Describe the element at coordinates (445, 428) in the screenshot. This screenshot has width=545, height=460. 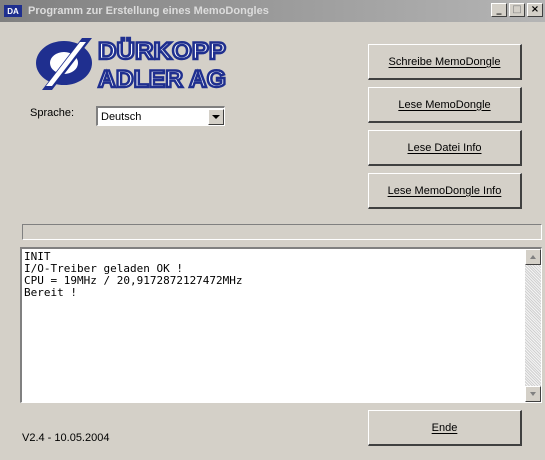
I see `end-button: Ende` at that location.